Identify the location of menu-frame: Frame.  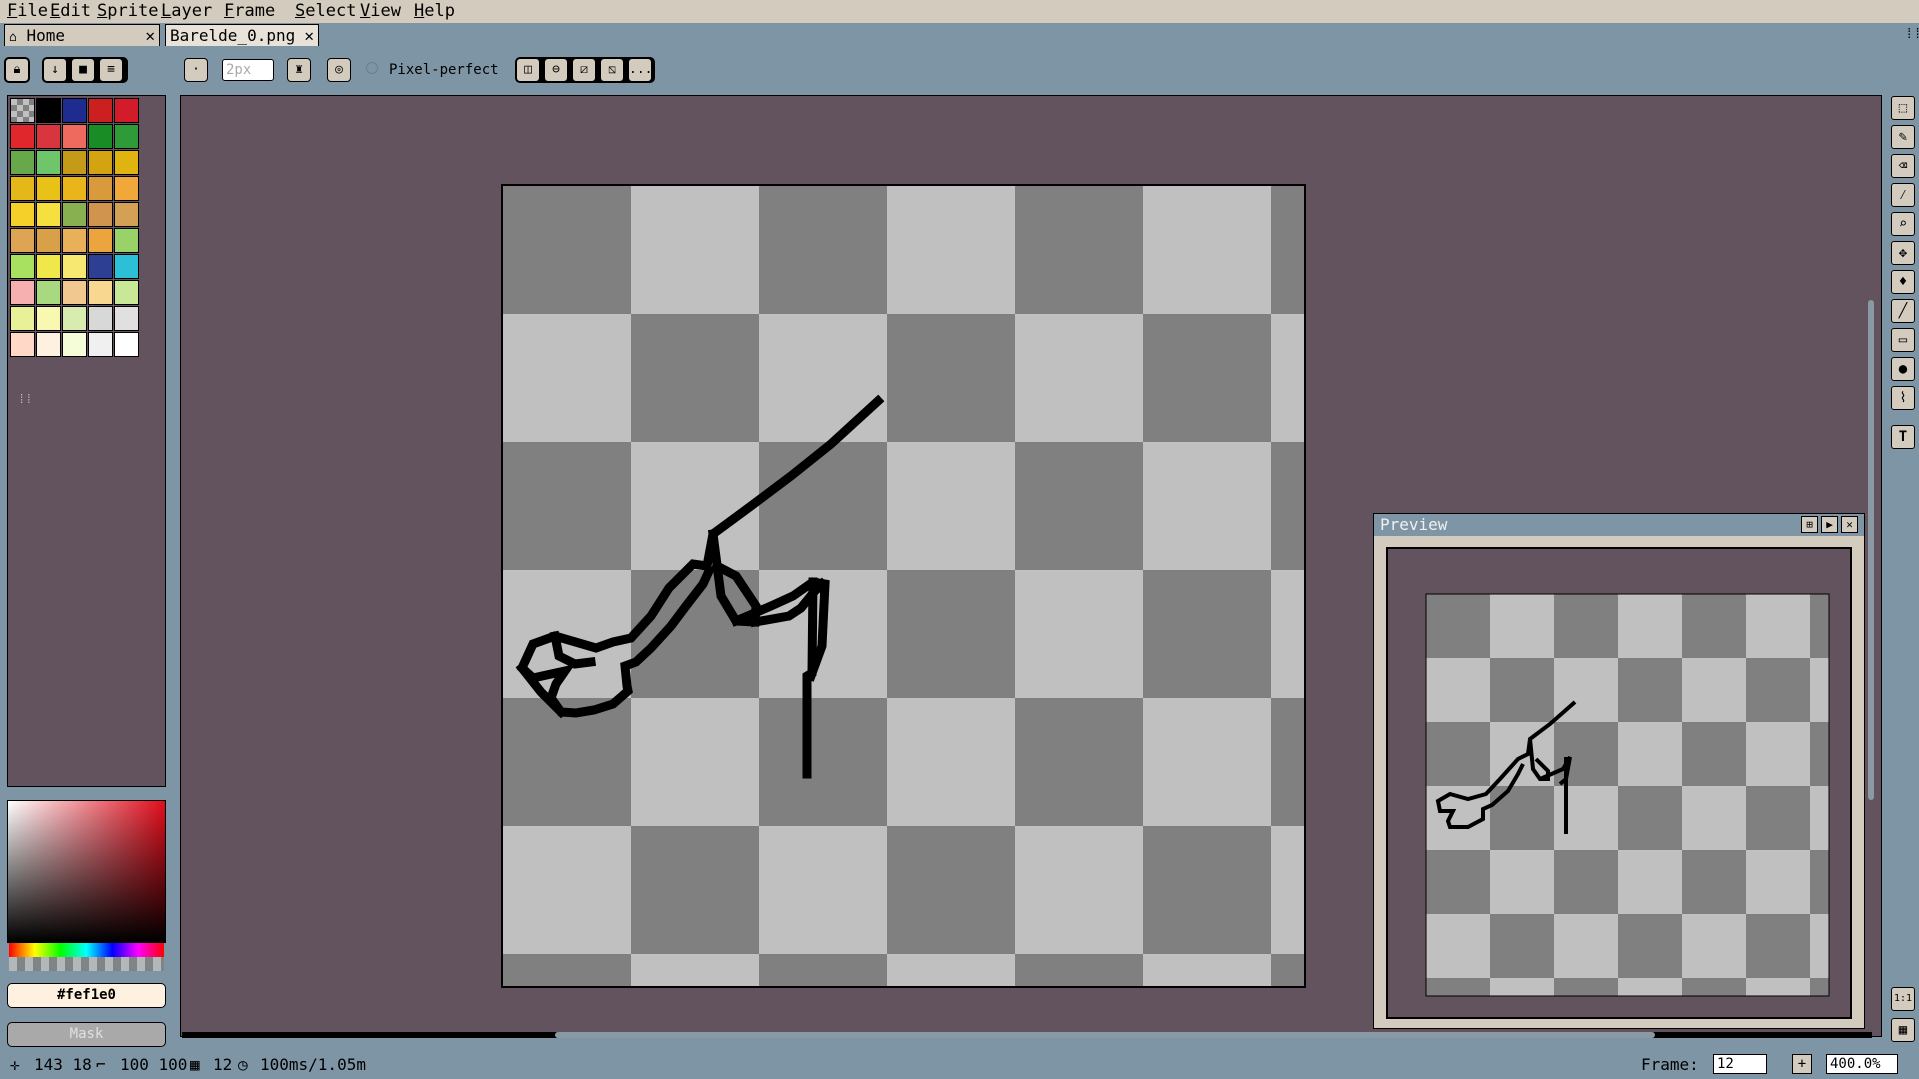
(249, 11).